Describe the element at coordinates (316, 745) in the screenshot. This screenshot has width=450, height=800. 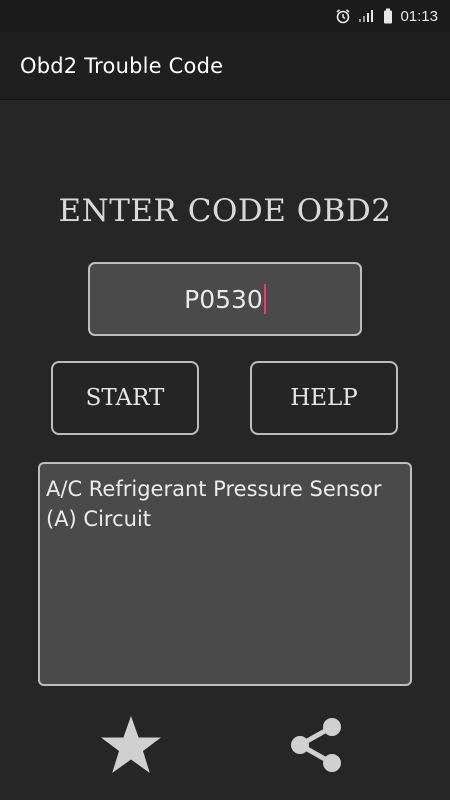
I see `share-icon` at that location.